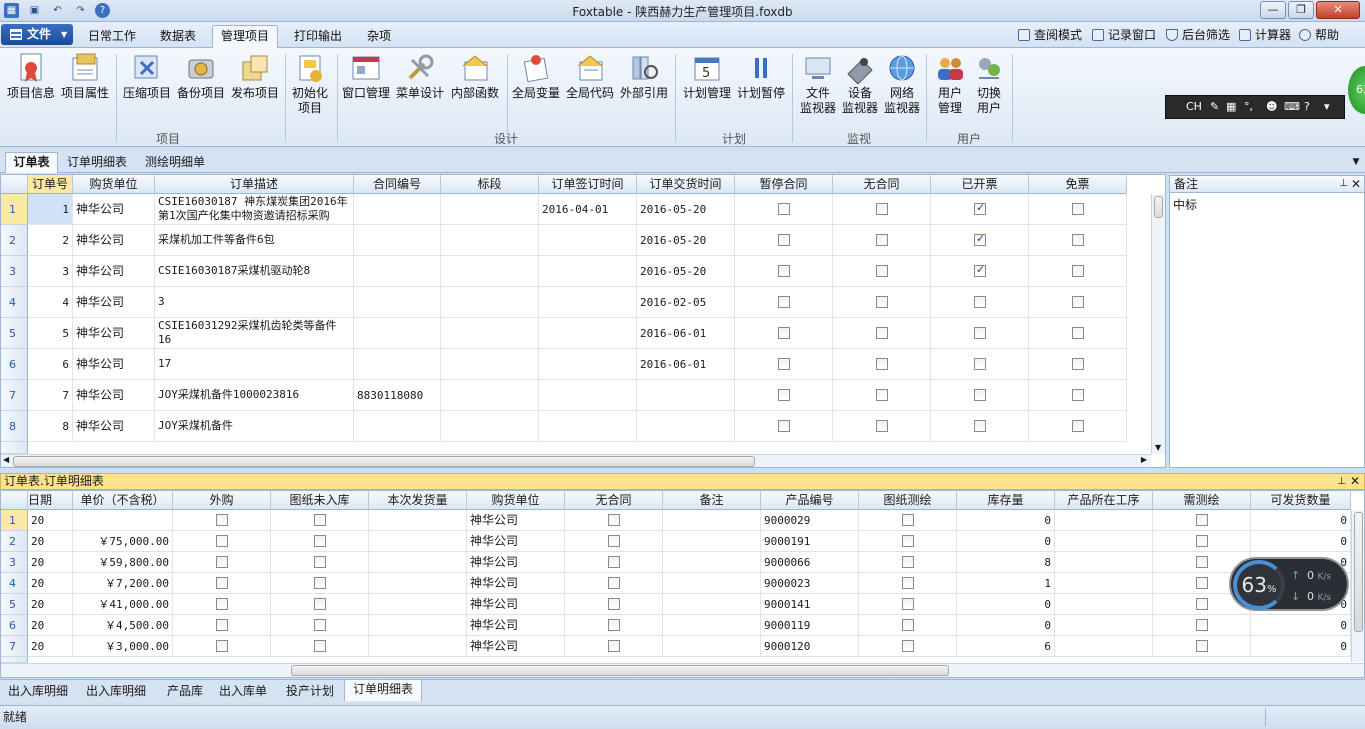 This screenshot has width=1365, height=729. I want to click on detail-pin-icon: ⊥, so click(1341, 481).